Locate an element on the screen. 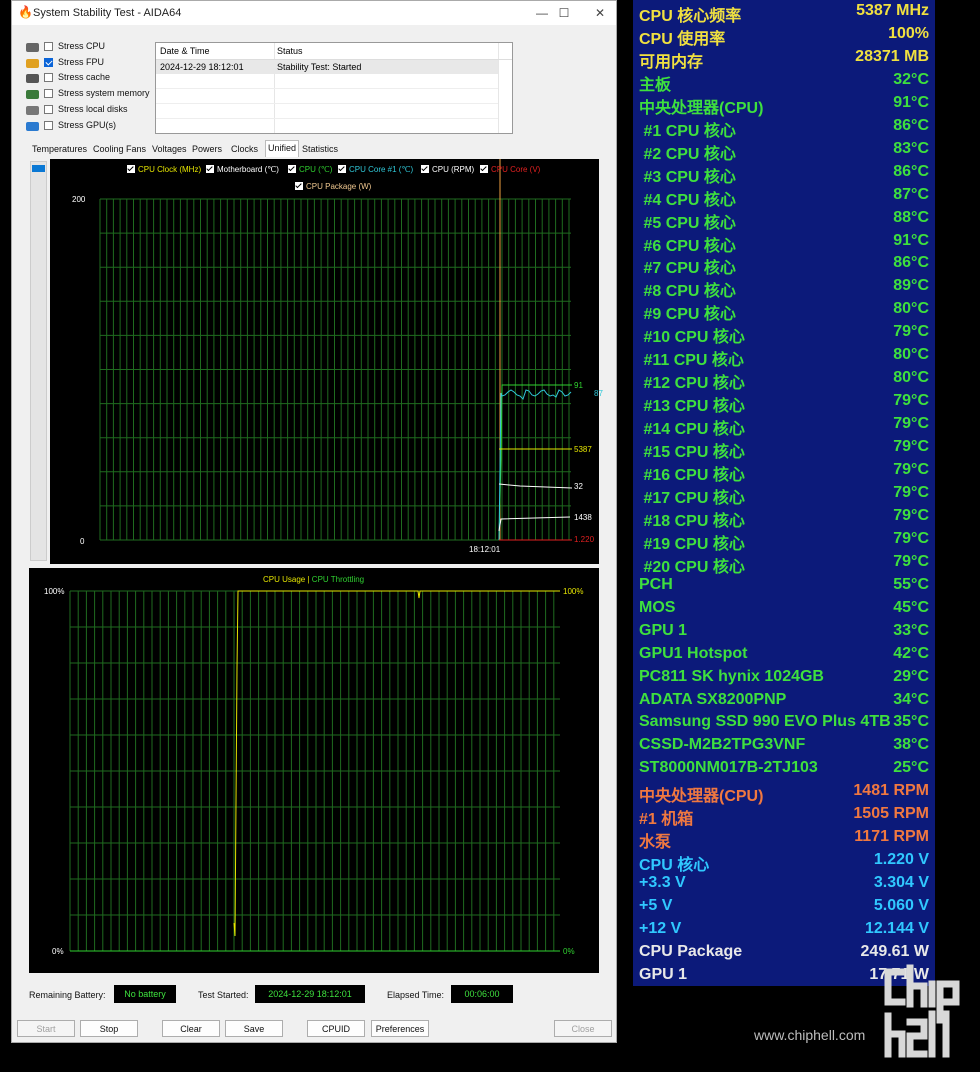 The image size is (980, 1072). sensor-row: #16 CPU 核心 79°C is located at coordinates (784, 471).